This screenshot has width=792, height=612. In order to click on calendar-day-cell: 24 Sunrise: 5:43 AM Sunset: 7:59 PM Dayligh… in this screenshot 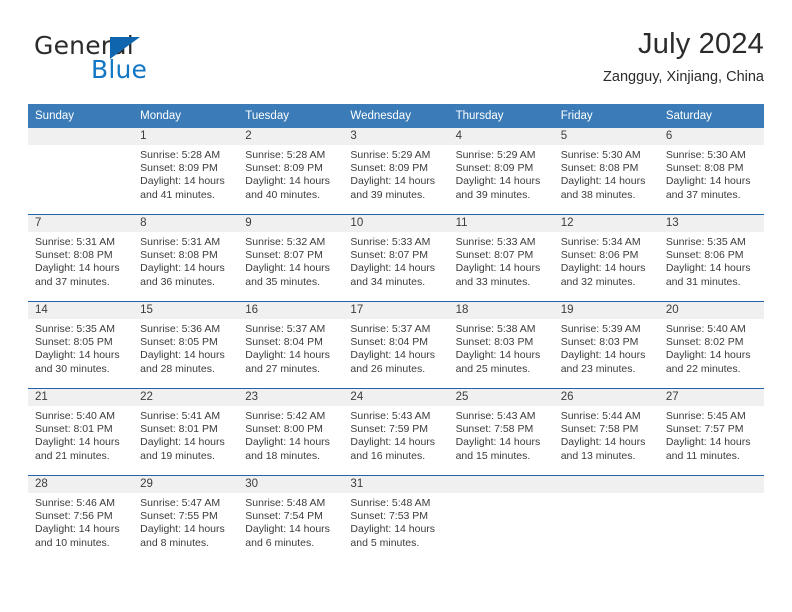, I will do `click(396, 432)`.